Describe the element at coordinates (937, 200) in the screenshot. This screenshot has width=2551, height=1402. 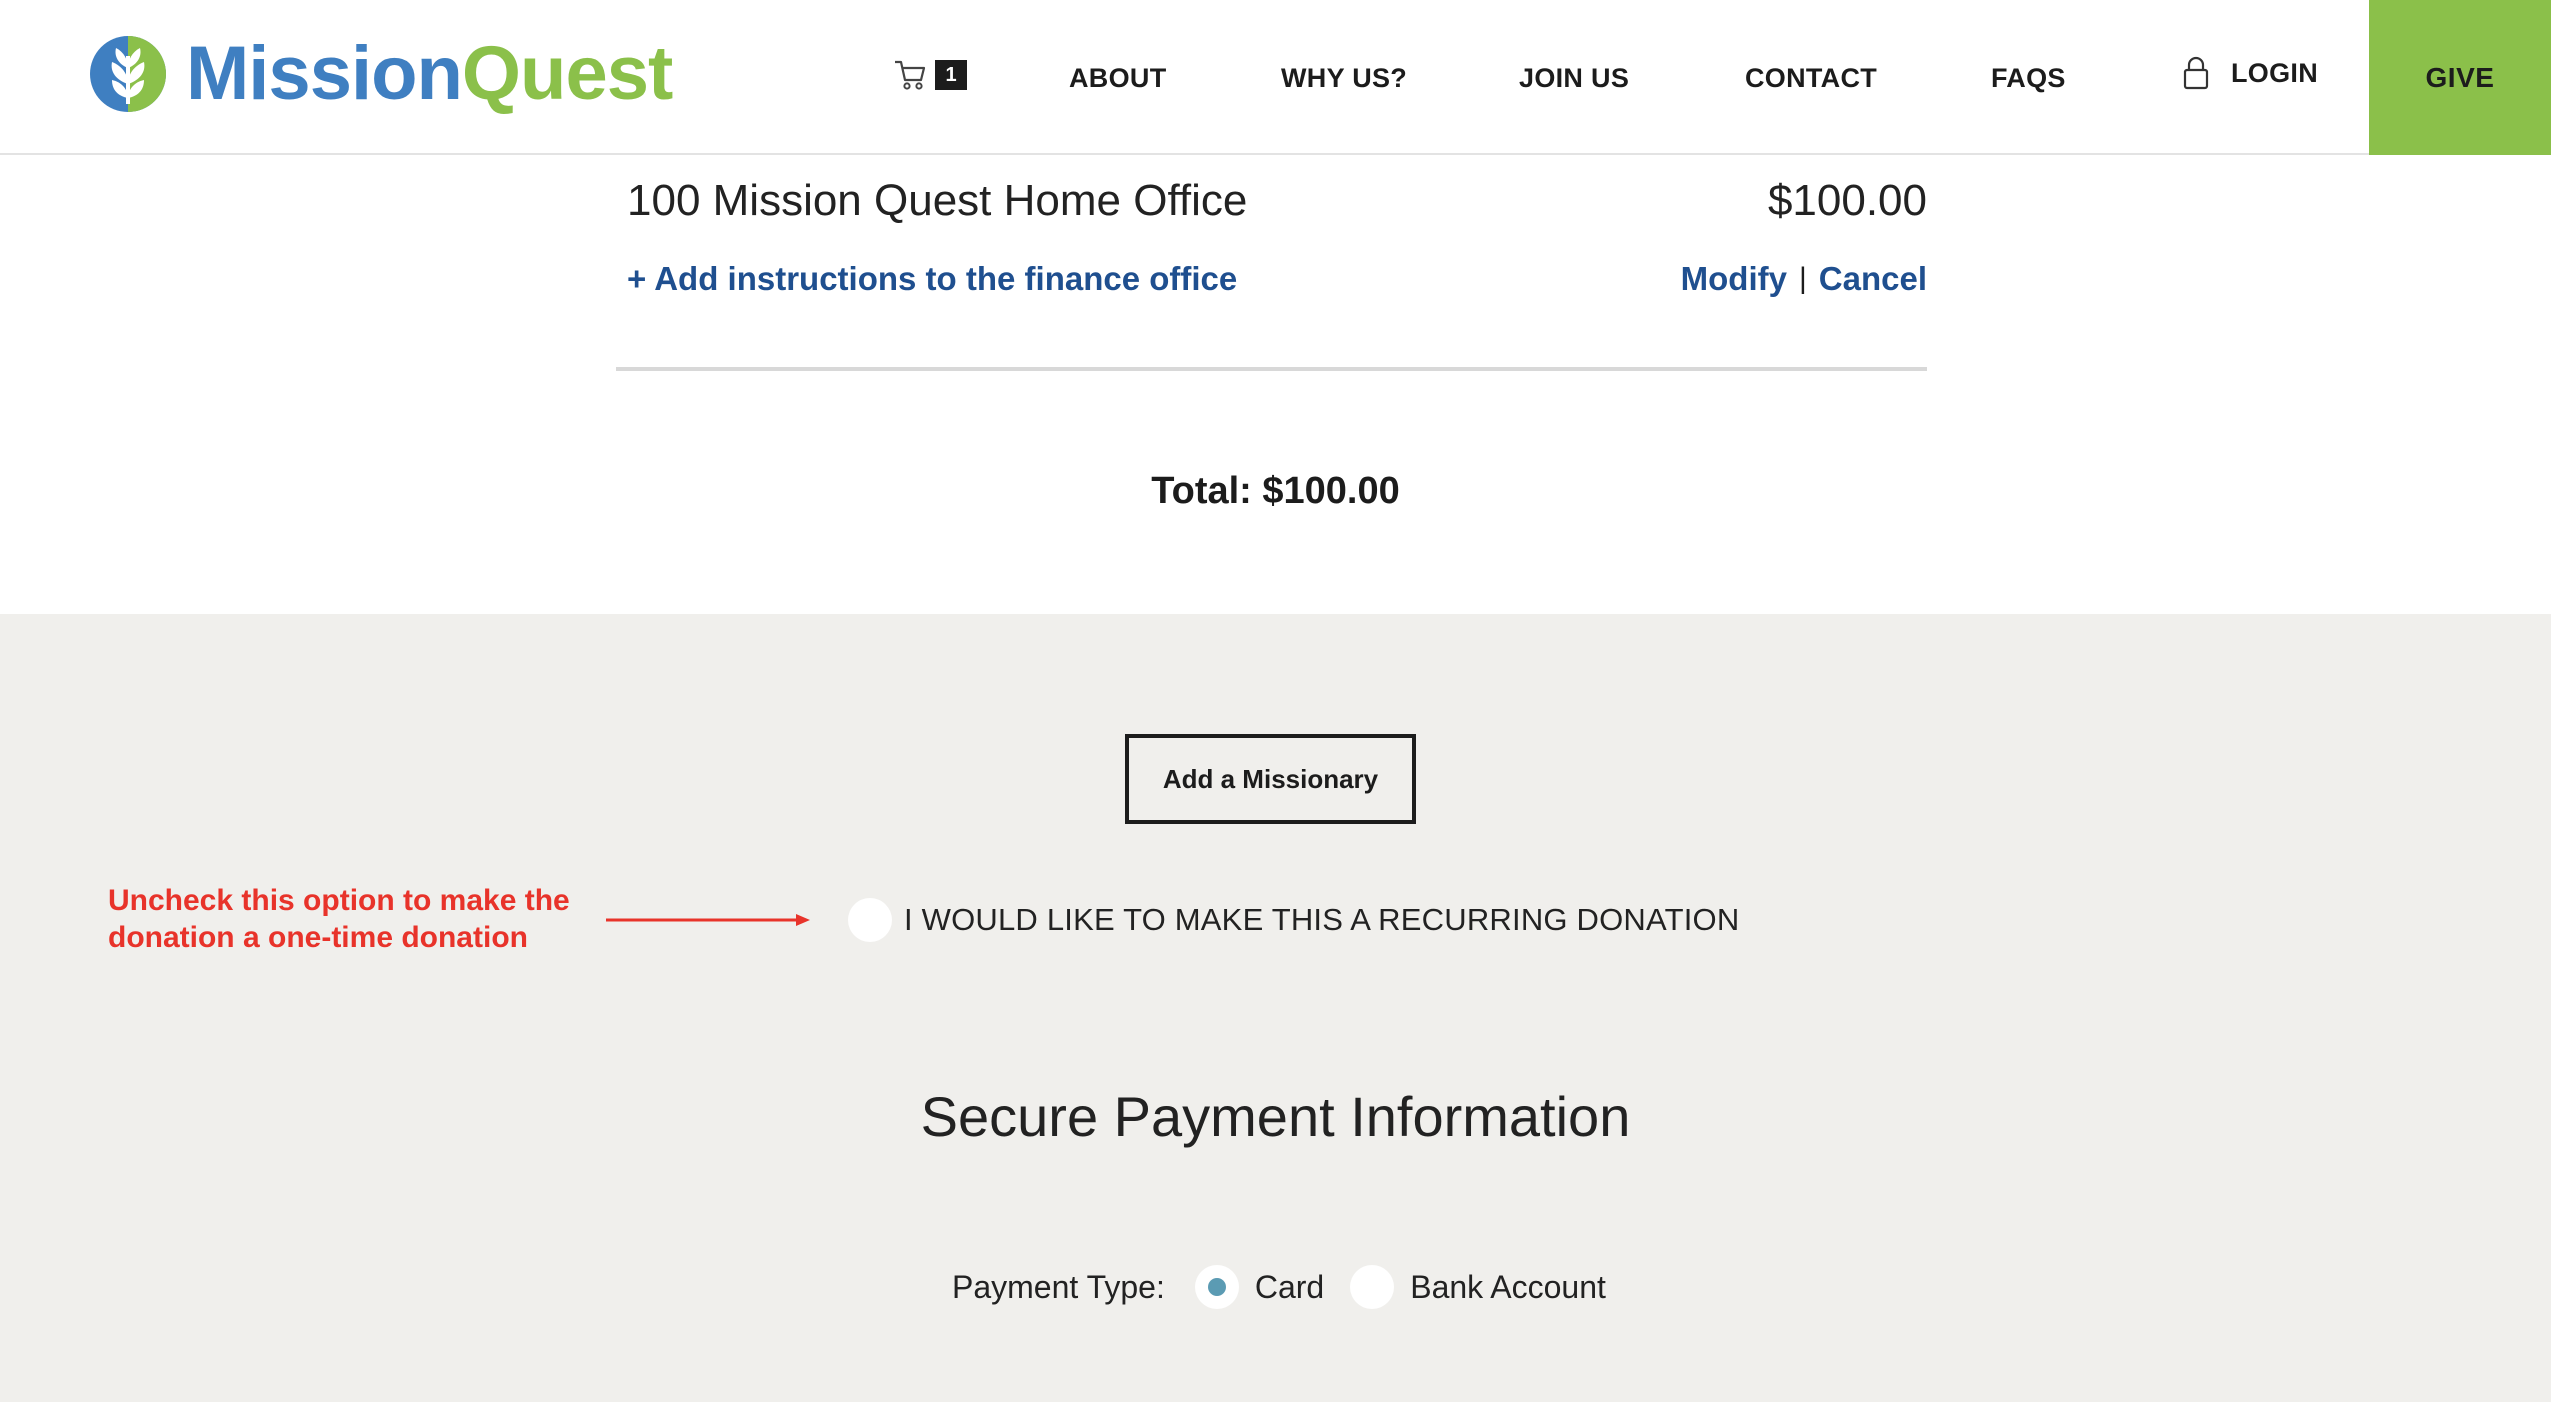
I see `cart-item-name: 100 Mission Quest Home Office` at that location.